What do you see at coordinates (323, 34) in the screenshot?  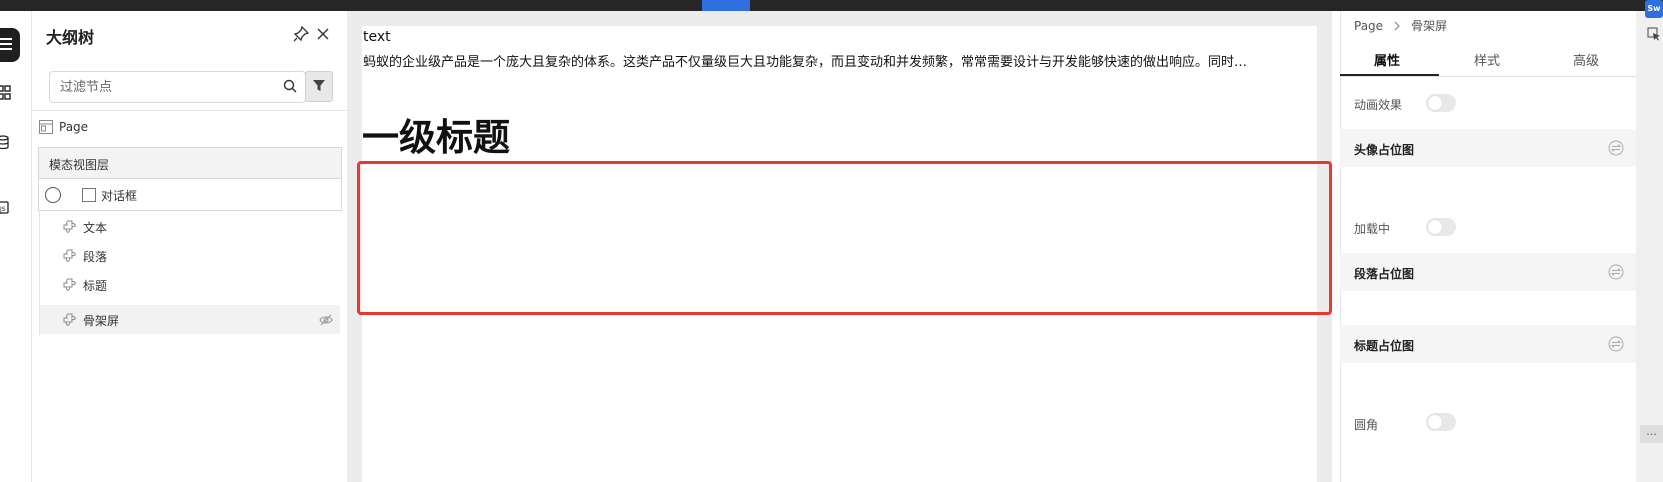 I see `close-icon` at bounding box center [323, 34].